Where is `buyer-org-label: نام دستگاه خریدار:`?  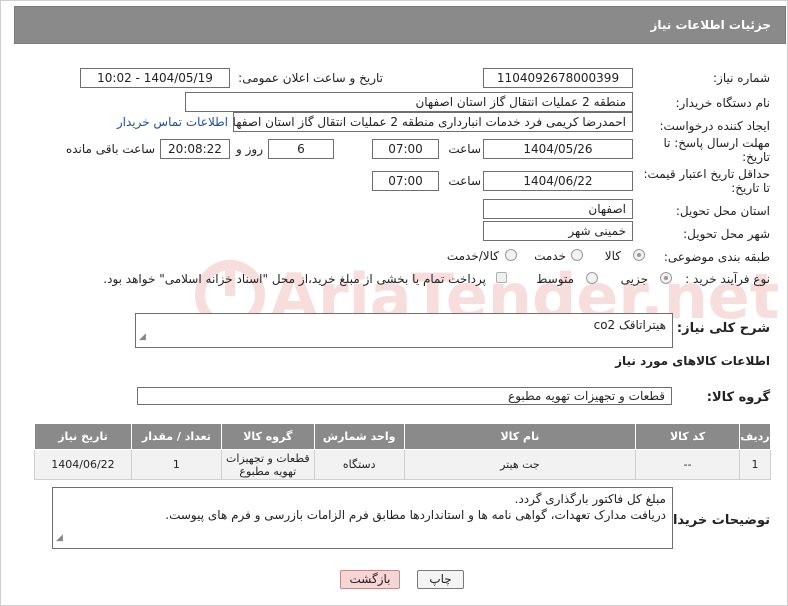 buyer-org-label: نام دستگاه خریدار: is located at coordinates (723, 103).